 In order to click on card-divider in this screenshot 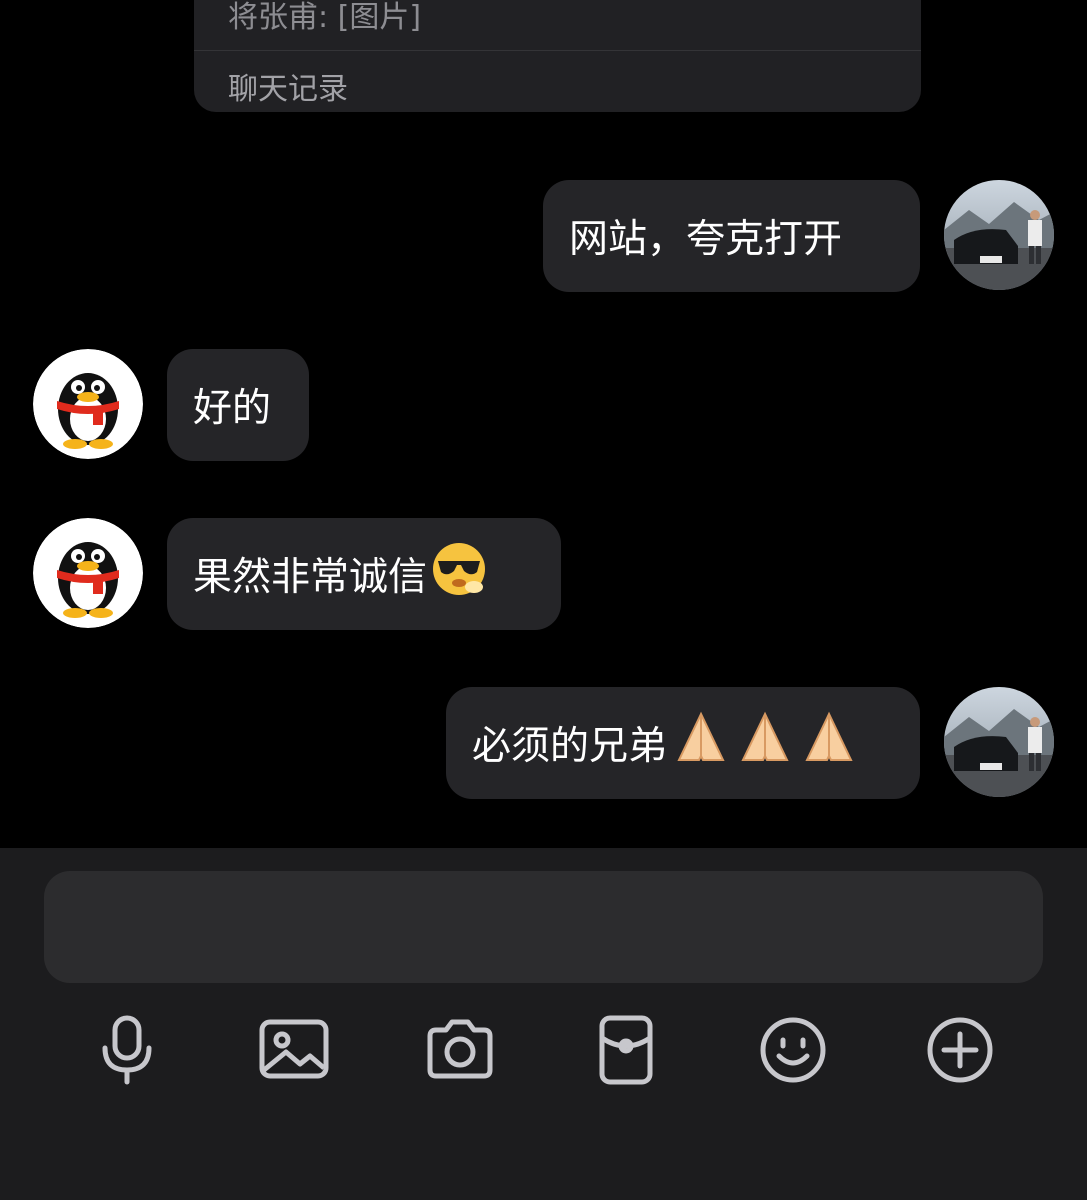, I will do `click(557, 50)`.